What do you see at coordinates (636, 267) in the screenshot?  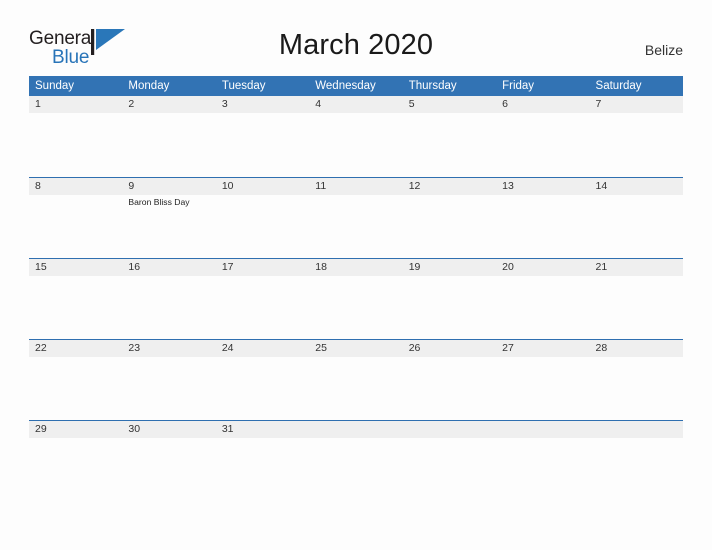 I see `day-number: 21` at bounding box center [636, 267].